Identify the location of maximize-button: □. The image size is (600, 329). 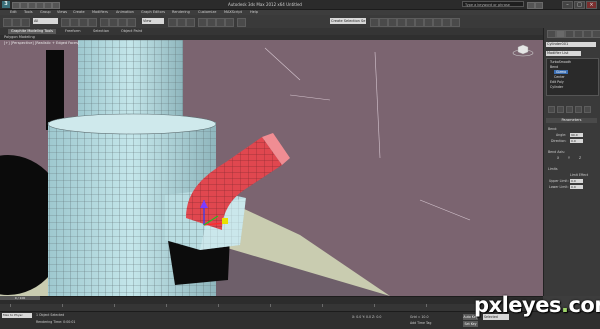
(579, 5).